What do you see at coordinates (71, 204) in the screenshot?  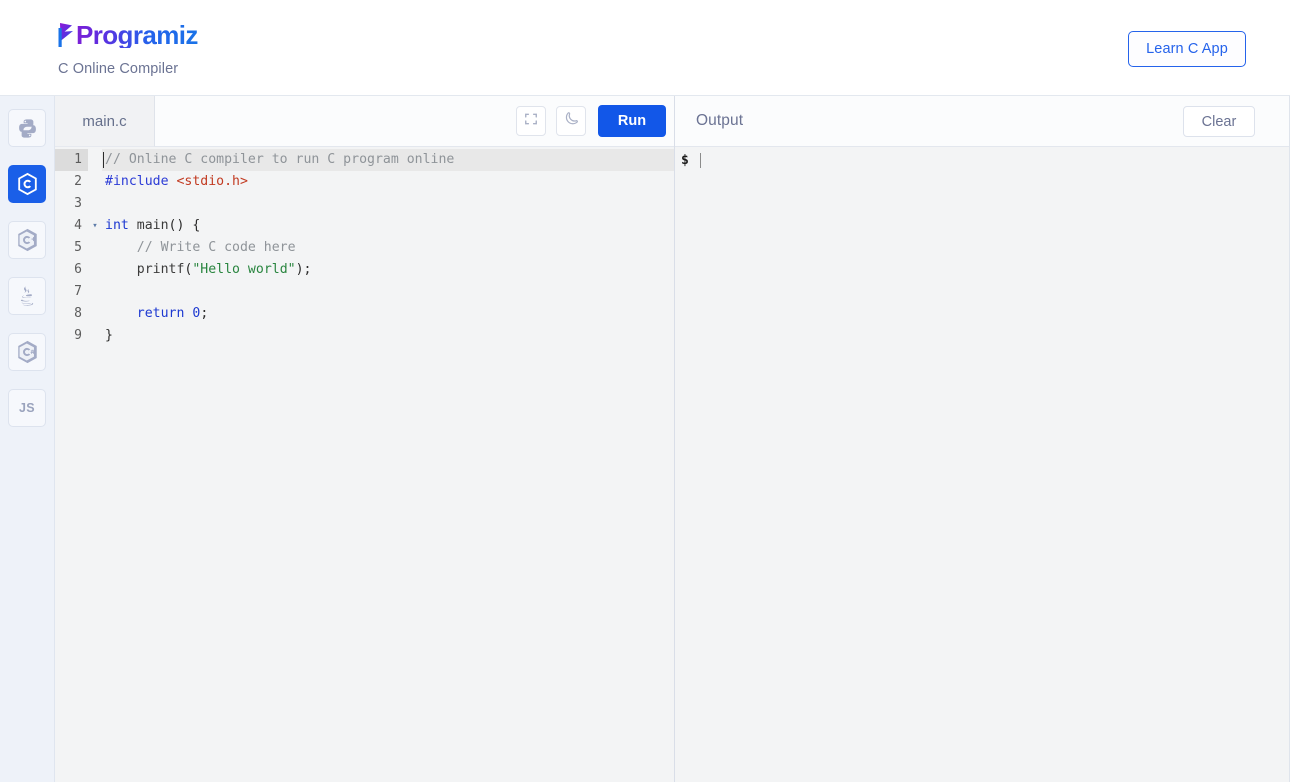 I see `line-number: 3` at bounding box center [71, 204].